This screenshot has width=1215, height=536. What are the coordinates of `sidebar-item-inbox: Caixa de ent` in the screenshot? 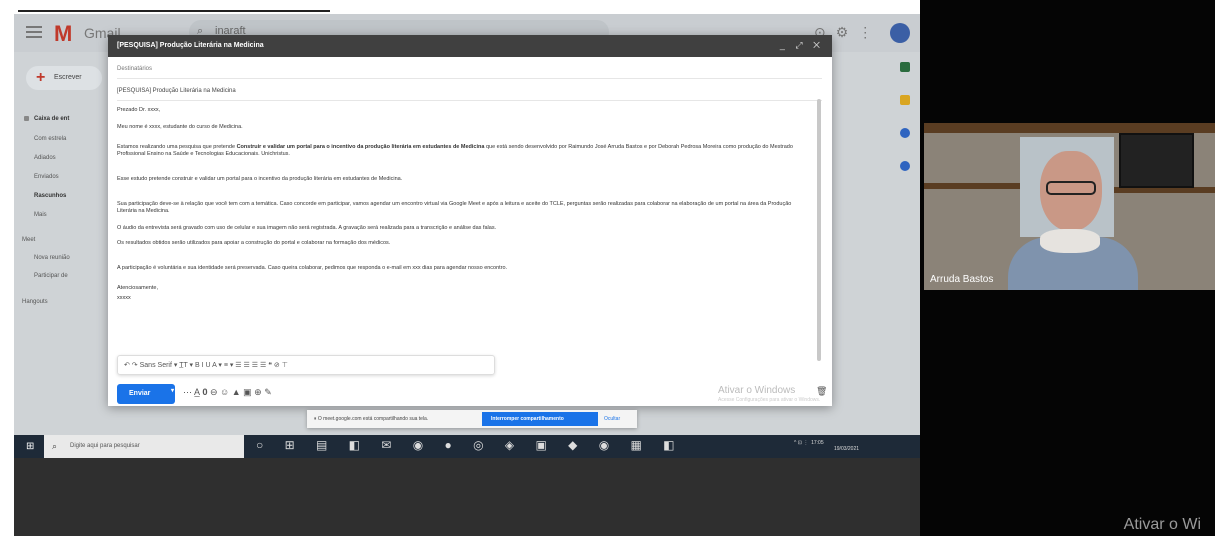 It's located at (46, 119).